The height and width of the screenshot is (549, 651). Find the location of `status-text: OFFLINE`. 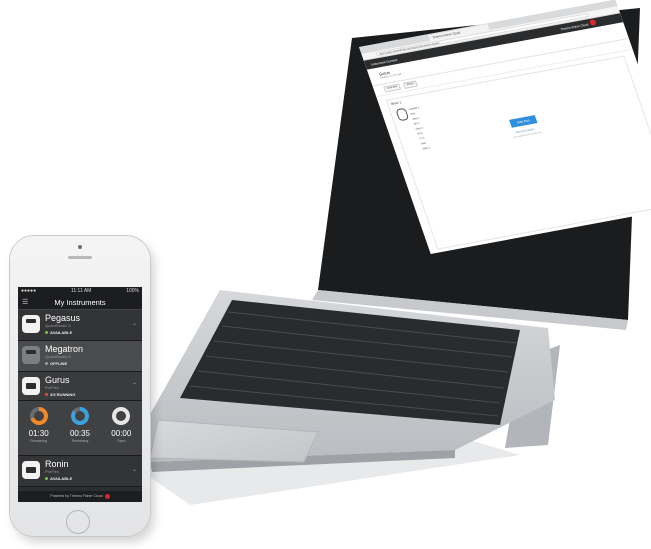

status-text: OFFLINE is located at coordinates (59, 363).